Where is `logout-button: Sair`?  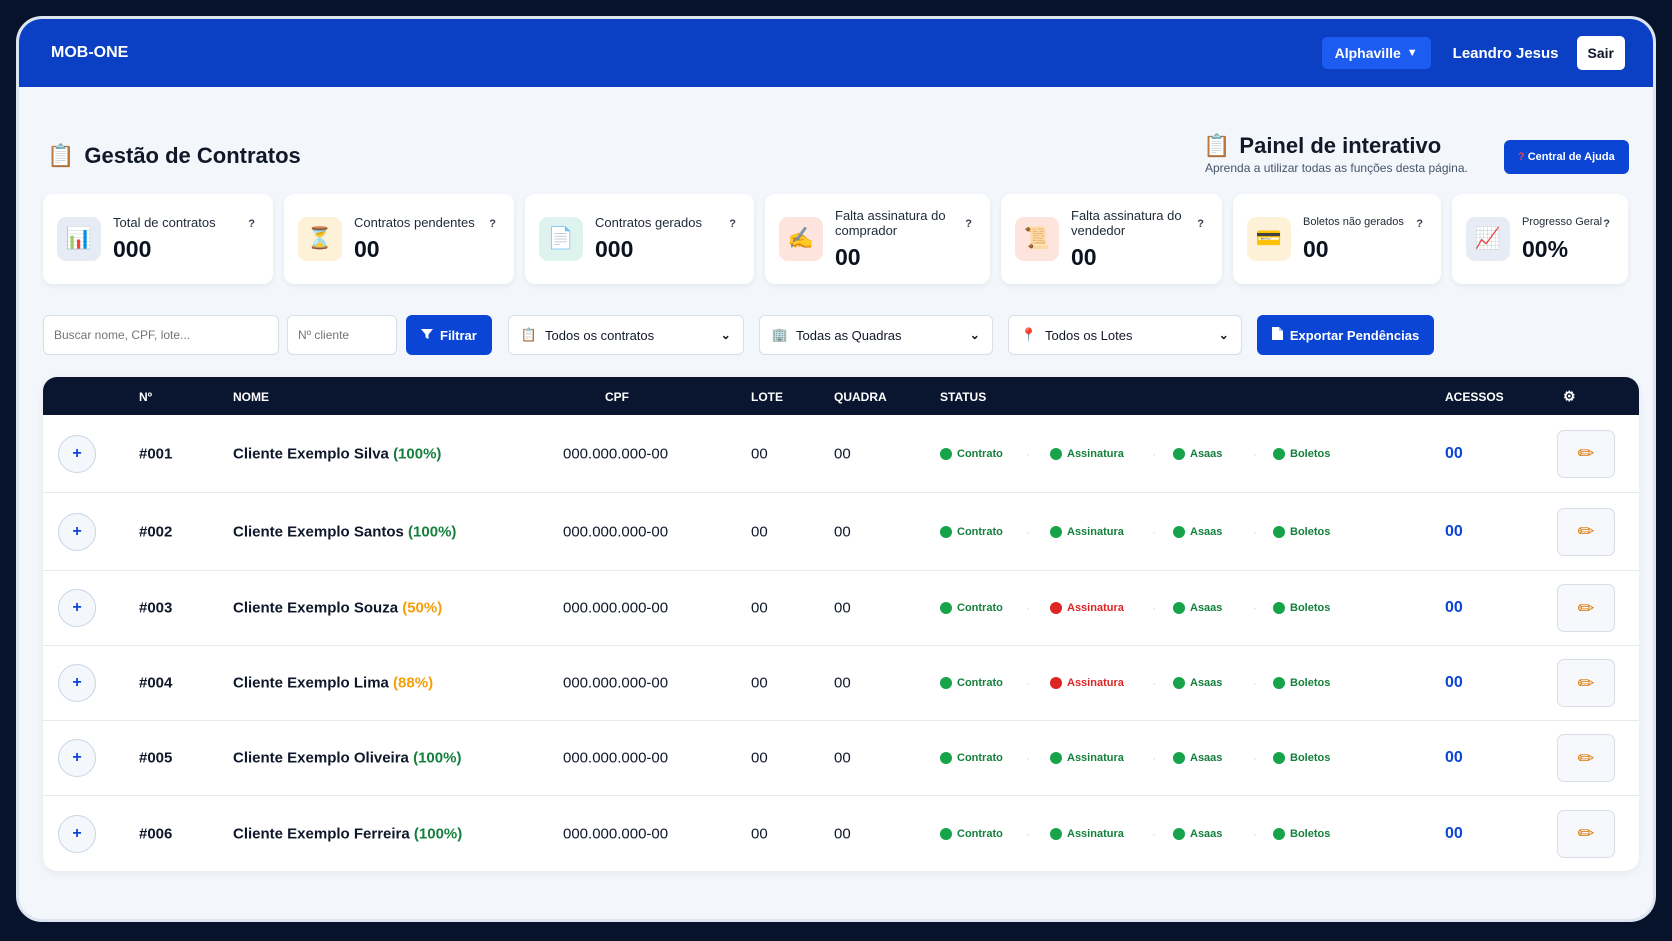
logout-button: Sair is located at coordinates (1600, 53).